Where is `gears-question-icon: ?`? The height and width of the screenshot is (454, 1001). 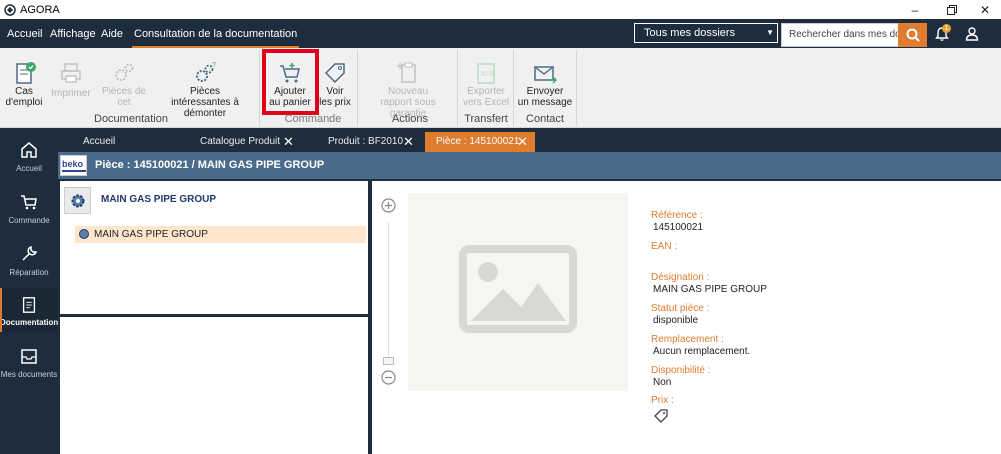 gears-question-icon: ? is located at coordinates (206, 72).